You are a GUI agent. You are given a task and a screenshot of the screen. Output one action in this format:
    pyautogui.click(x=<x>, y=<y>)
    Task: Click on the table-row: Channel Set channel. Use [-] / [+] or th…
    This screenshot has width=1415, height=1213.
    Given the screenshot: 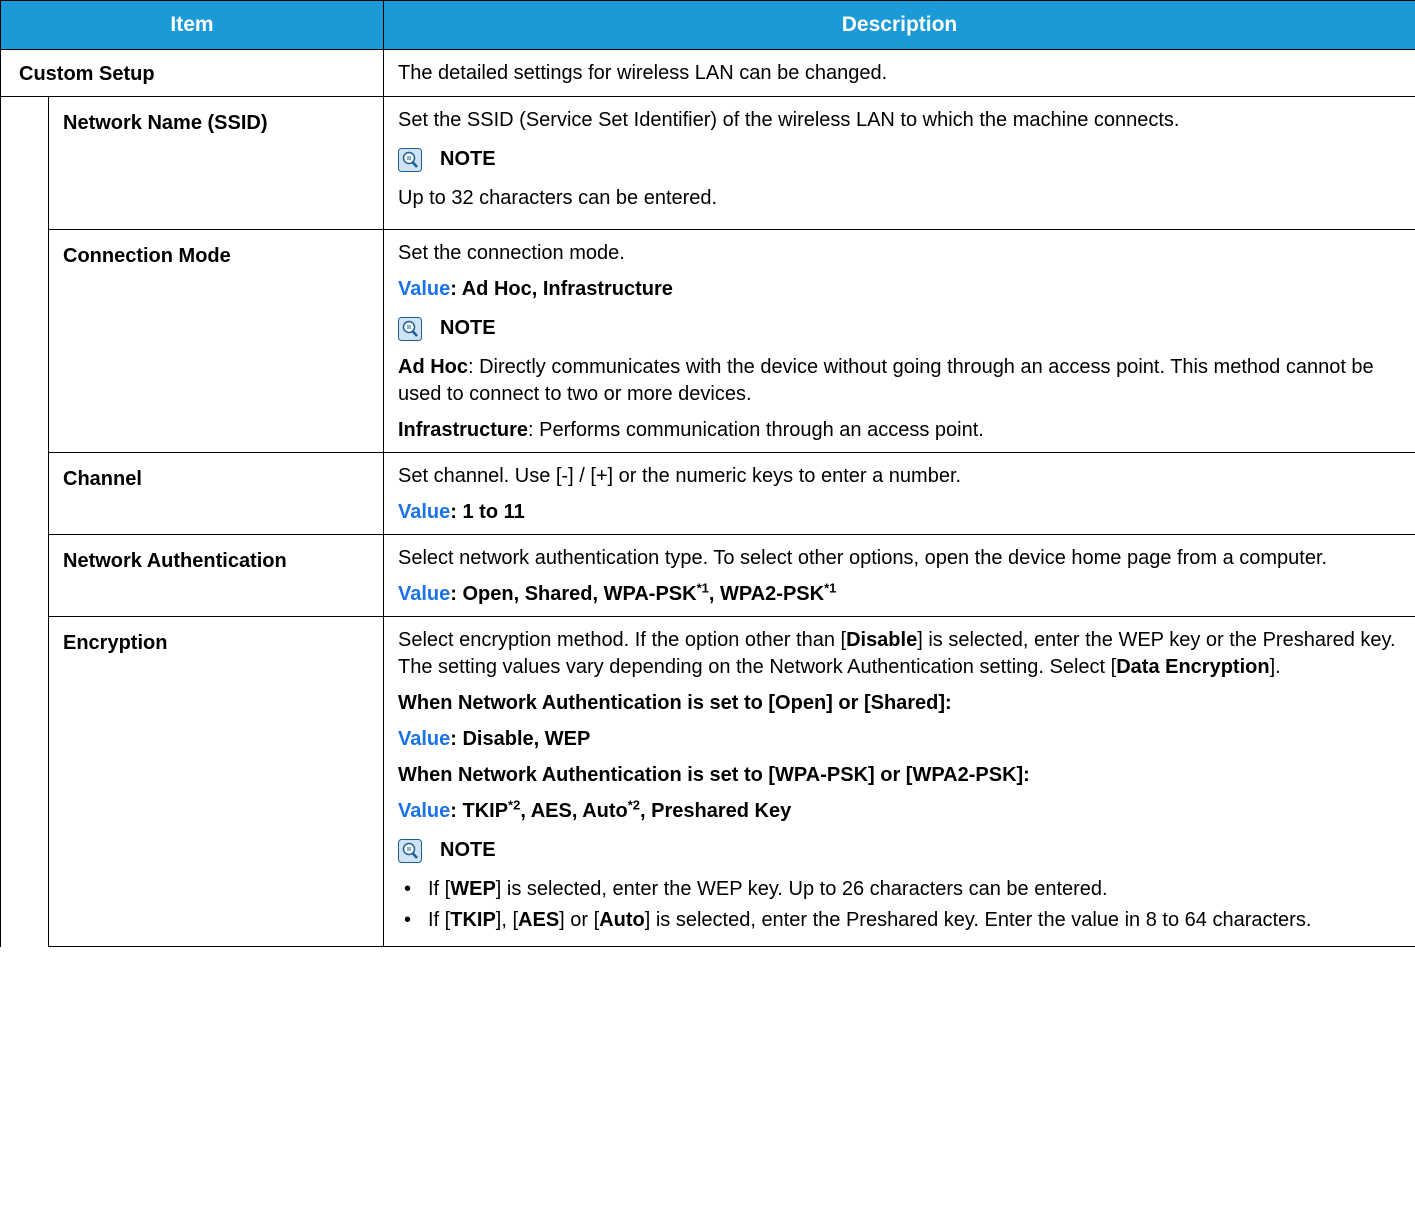 What is the action you would take?
    pyautogui.click(x=708, y=493)
    